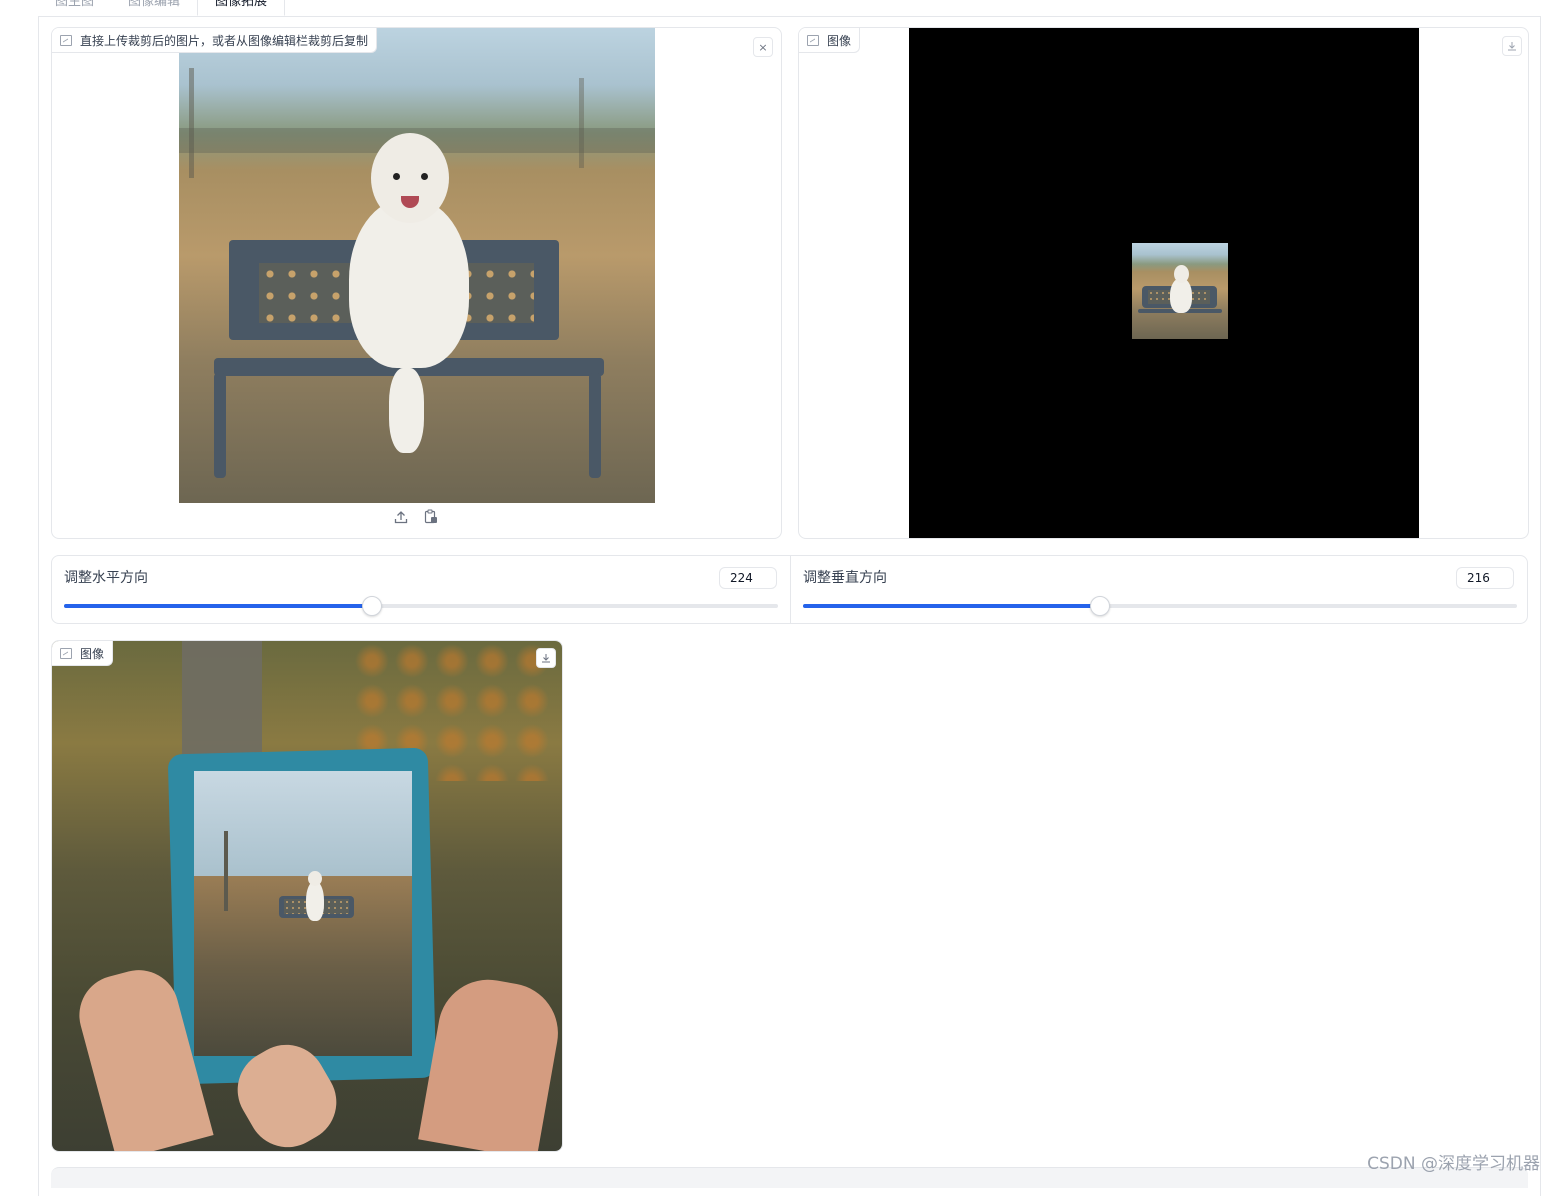 Image resolution: width=1548 pixels, height=1196 pixels. I want to click on horizontal-slider-handle, so click(372, 606).